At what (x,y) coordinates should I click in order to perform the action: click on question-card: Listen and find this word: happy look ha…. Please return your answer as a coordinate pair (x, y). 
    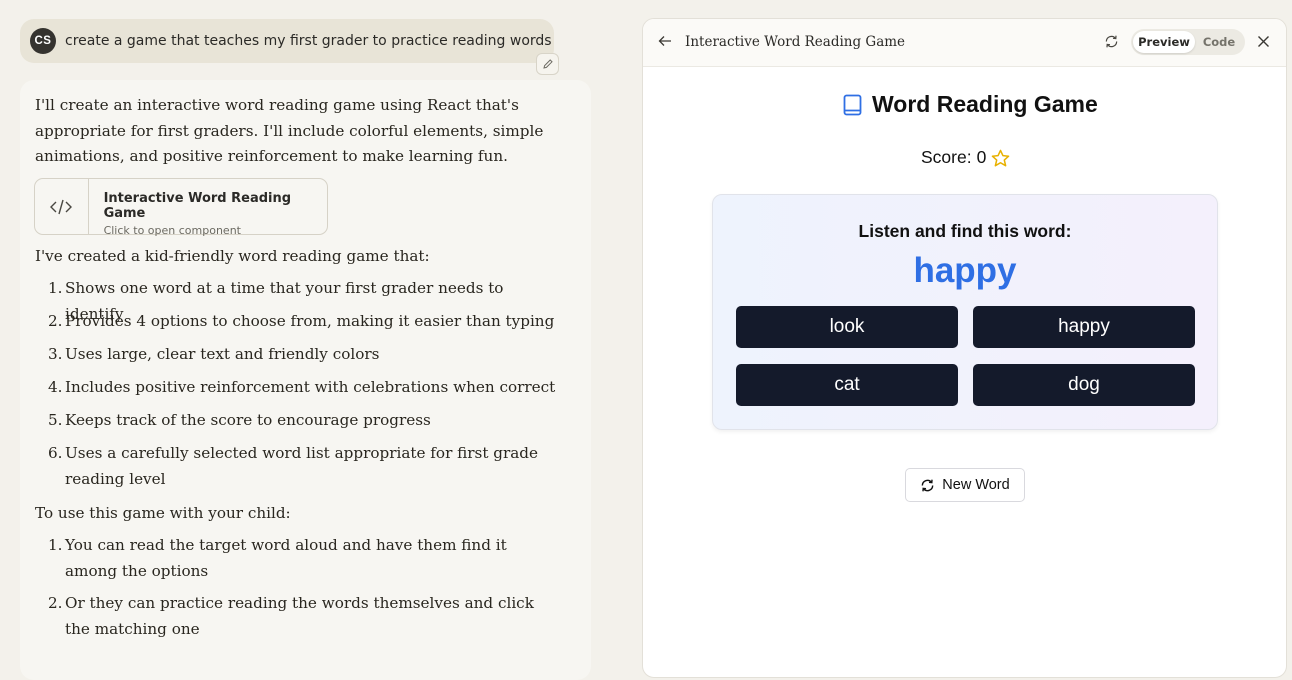
    Looking at the image, I should click on (965, 312).